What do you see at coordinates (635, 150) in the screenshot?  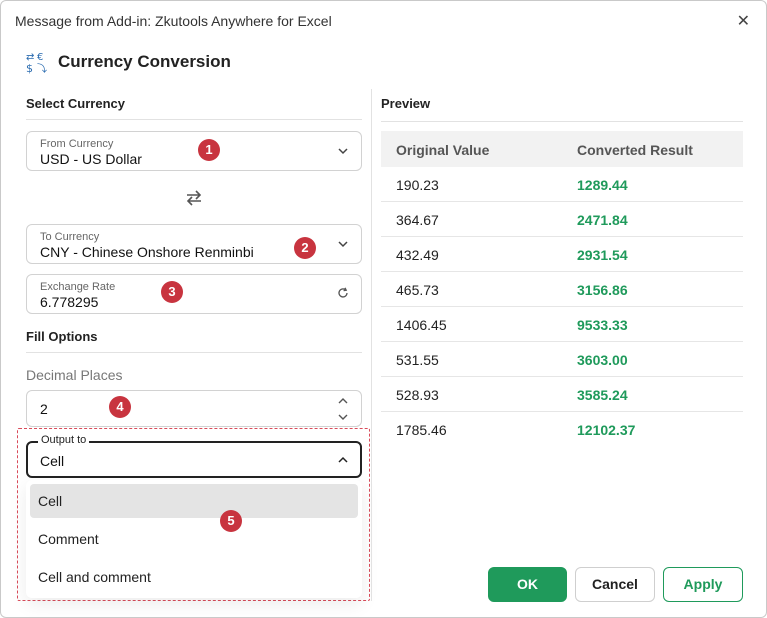 I see `column-header-converted: Converted Result` at bounding box center [635, 150].